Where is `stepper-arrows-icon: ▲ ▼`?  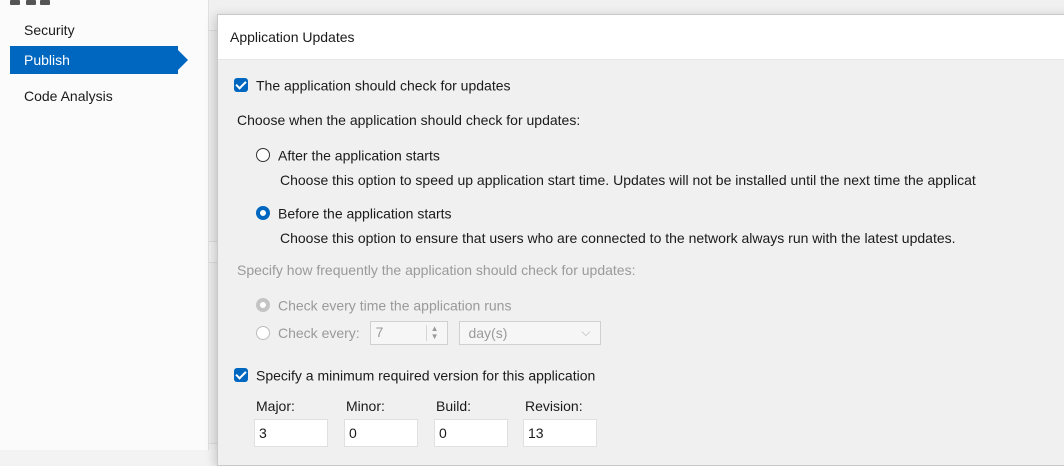 stepper-arrows-icon: ▲ ▼ is located at coordinates (433, 333).